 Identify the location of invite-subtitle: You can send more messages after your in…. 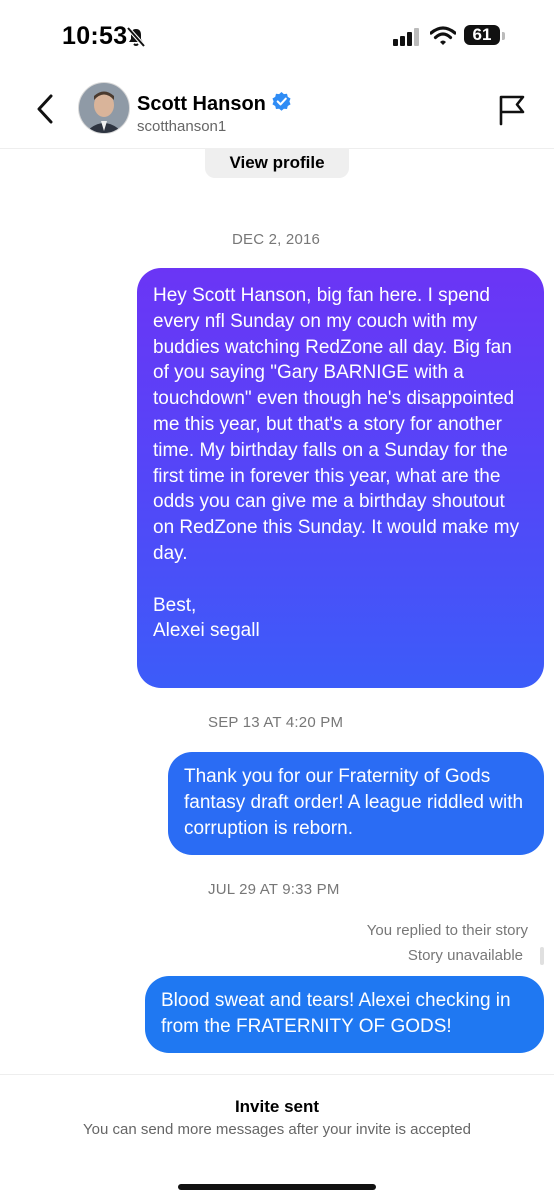
(277, 1129).